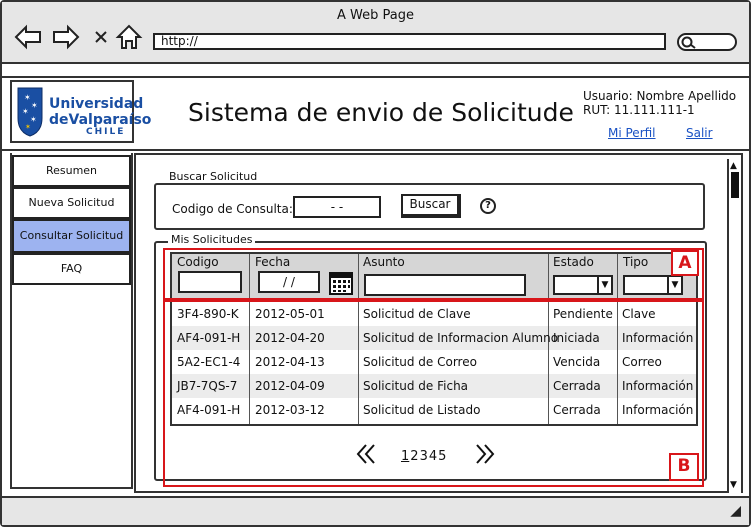 The image size is (751, 527). I want to click on vertical-scrollbar, so click(734, 326).